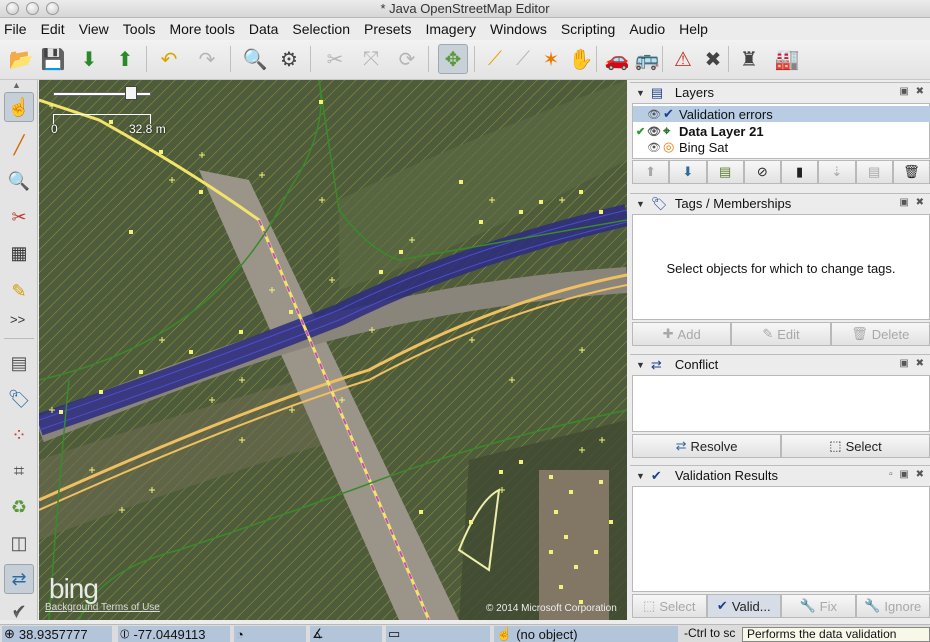  I want to click on bus-icon: 🚌, so click(647, 59).